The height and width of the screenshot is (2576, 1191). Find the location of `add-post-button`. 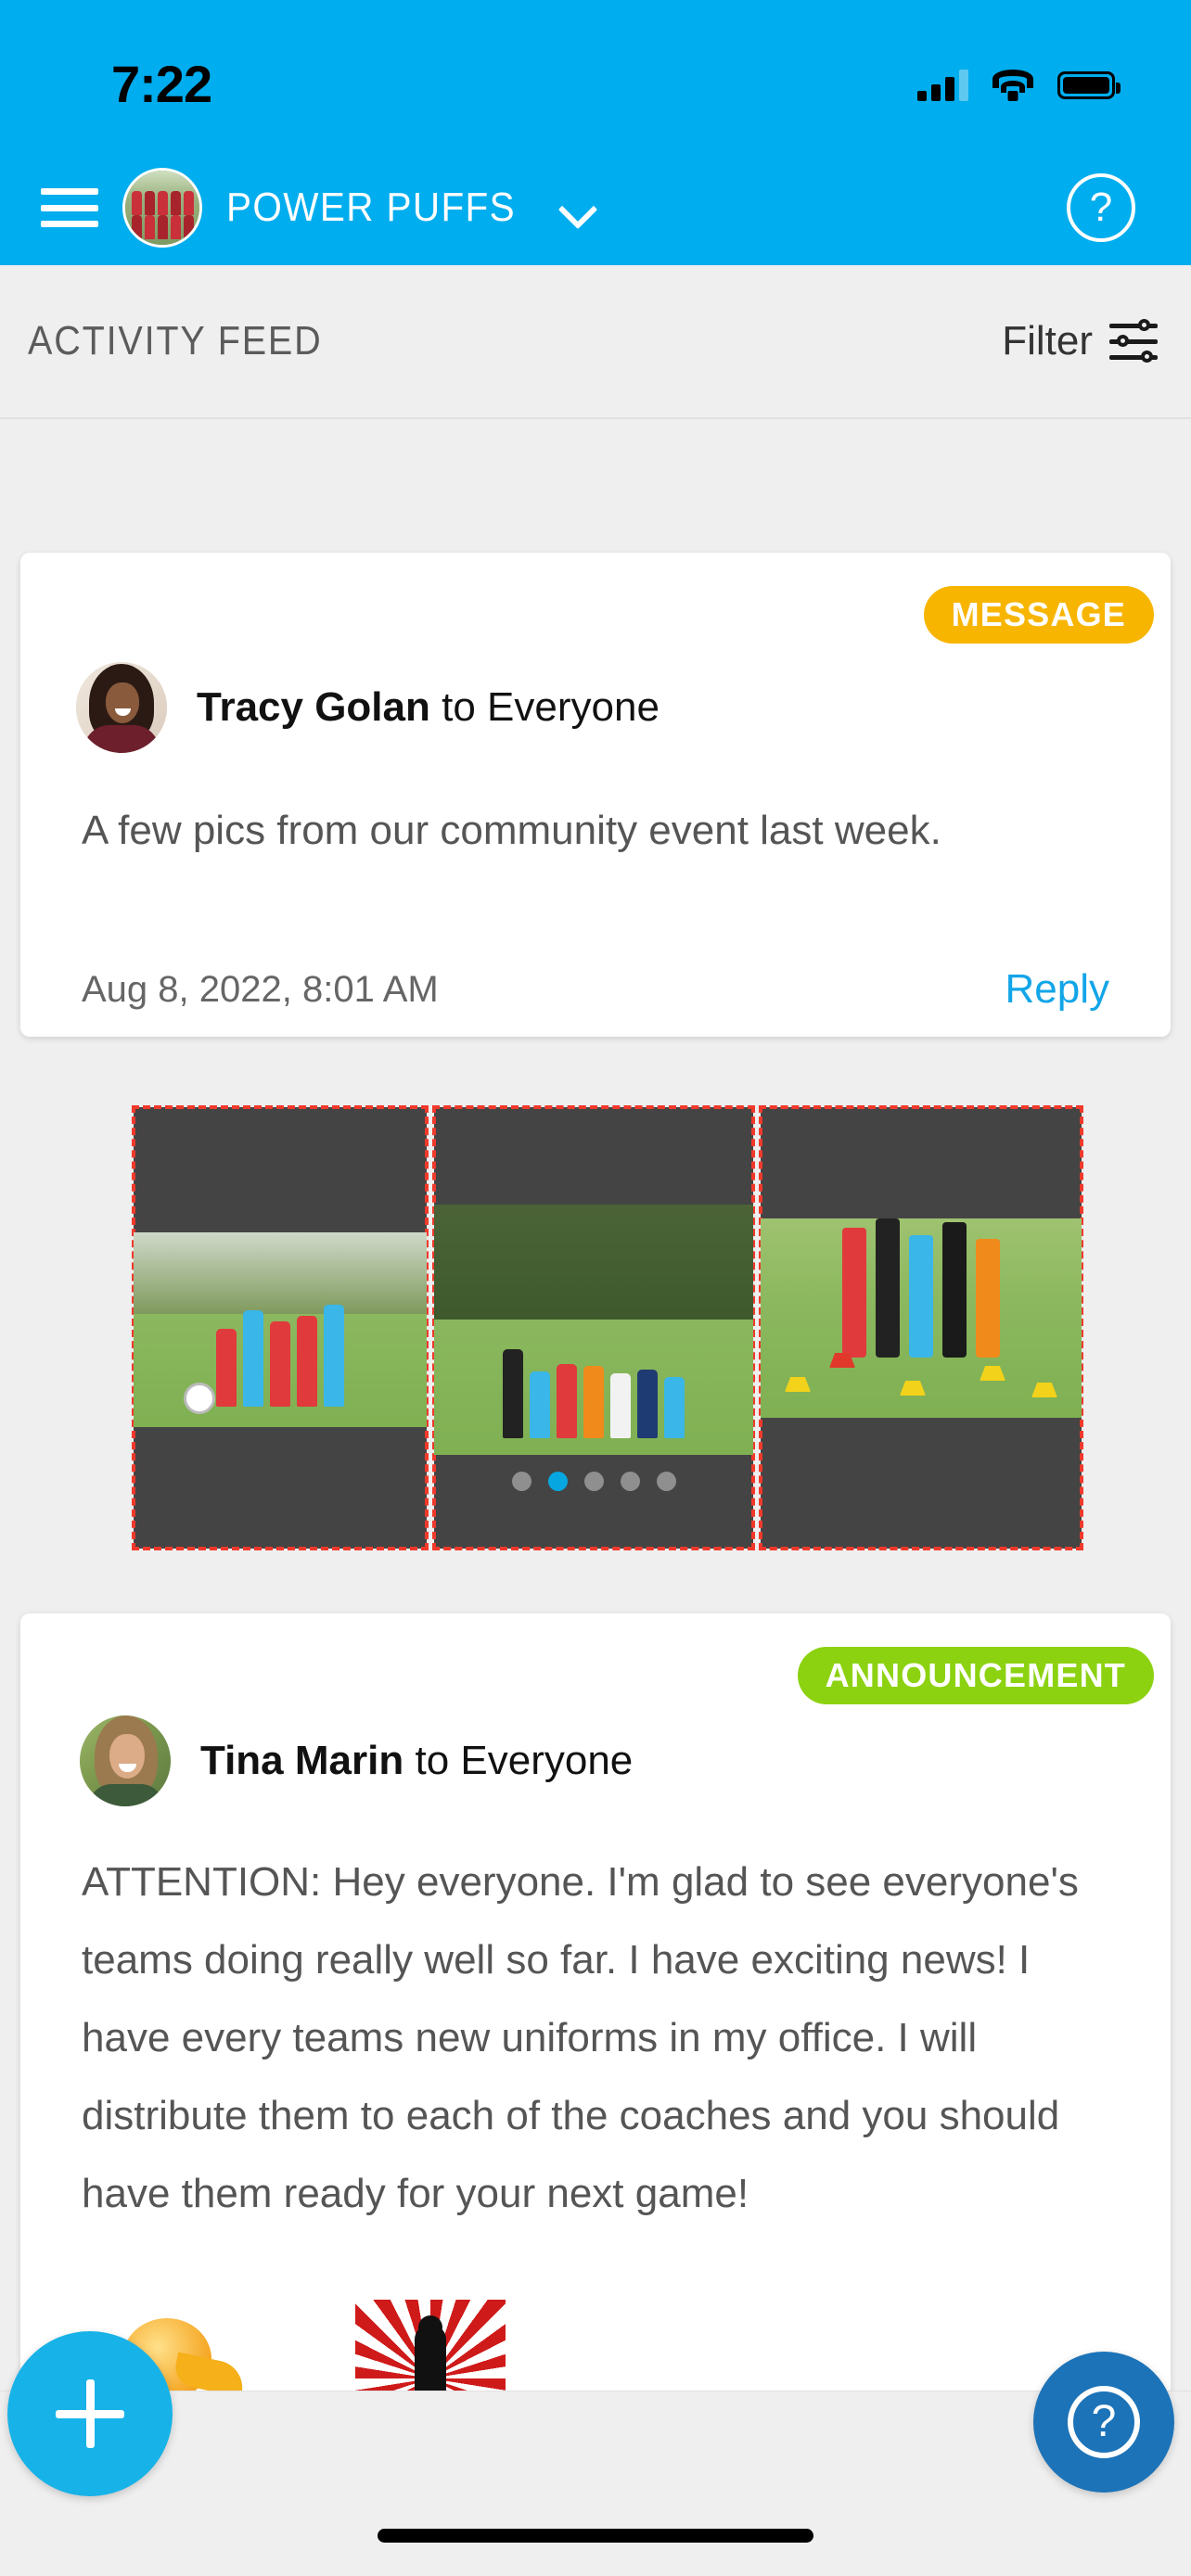

add-post-button is located at coordinates (90, 2413).